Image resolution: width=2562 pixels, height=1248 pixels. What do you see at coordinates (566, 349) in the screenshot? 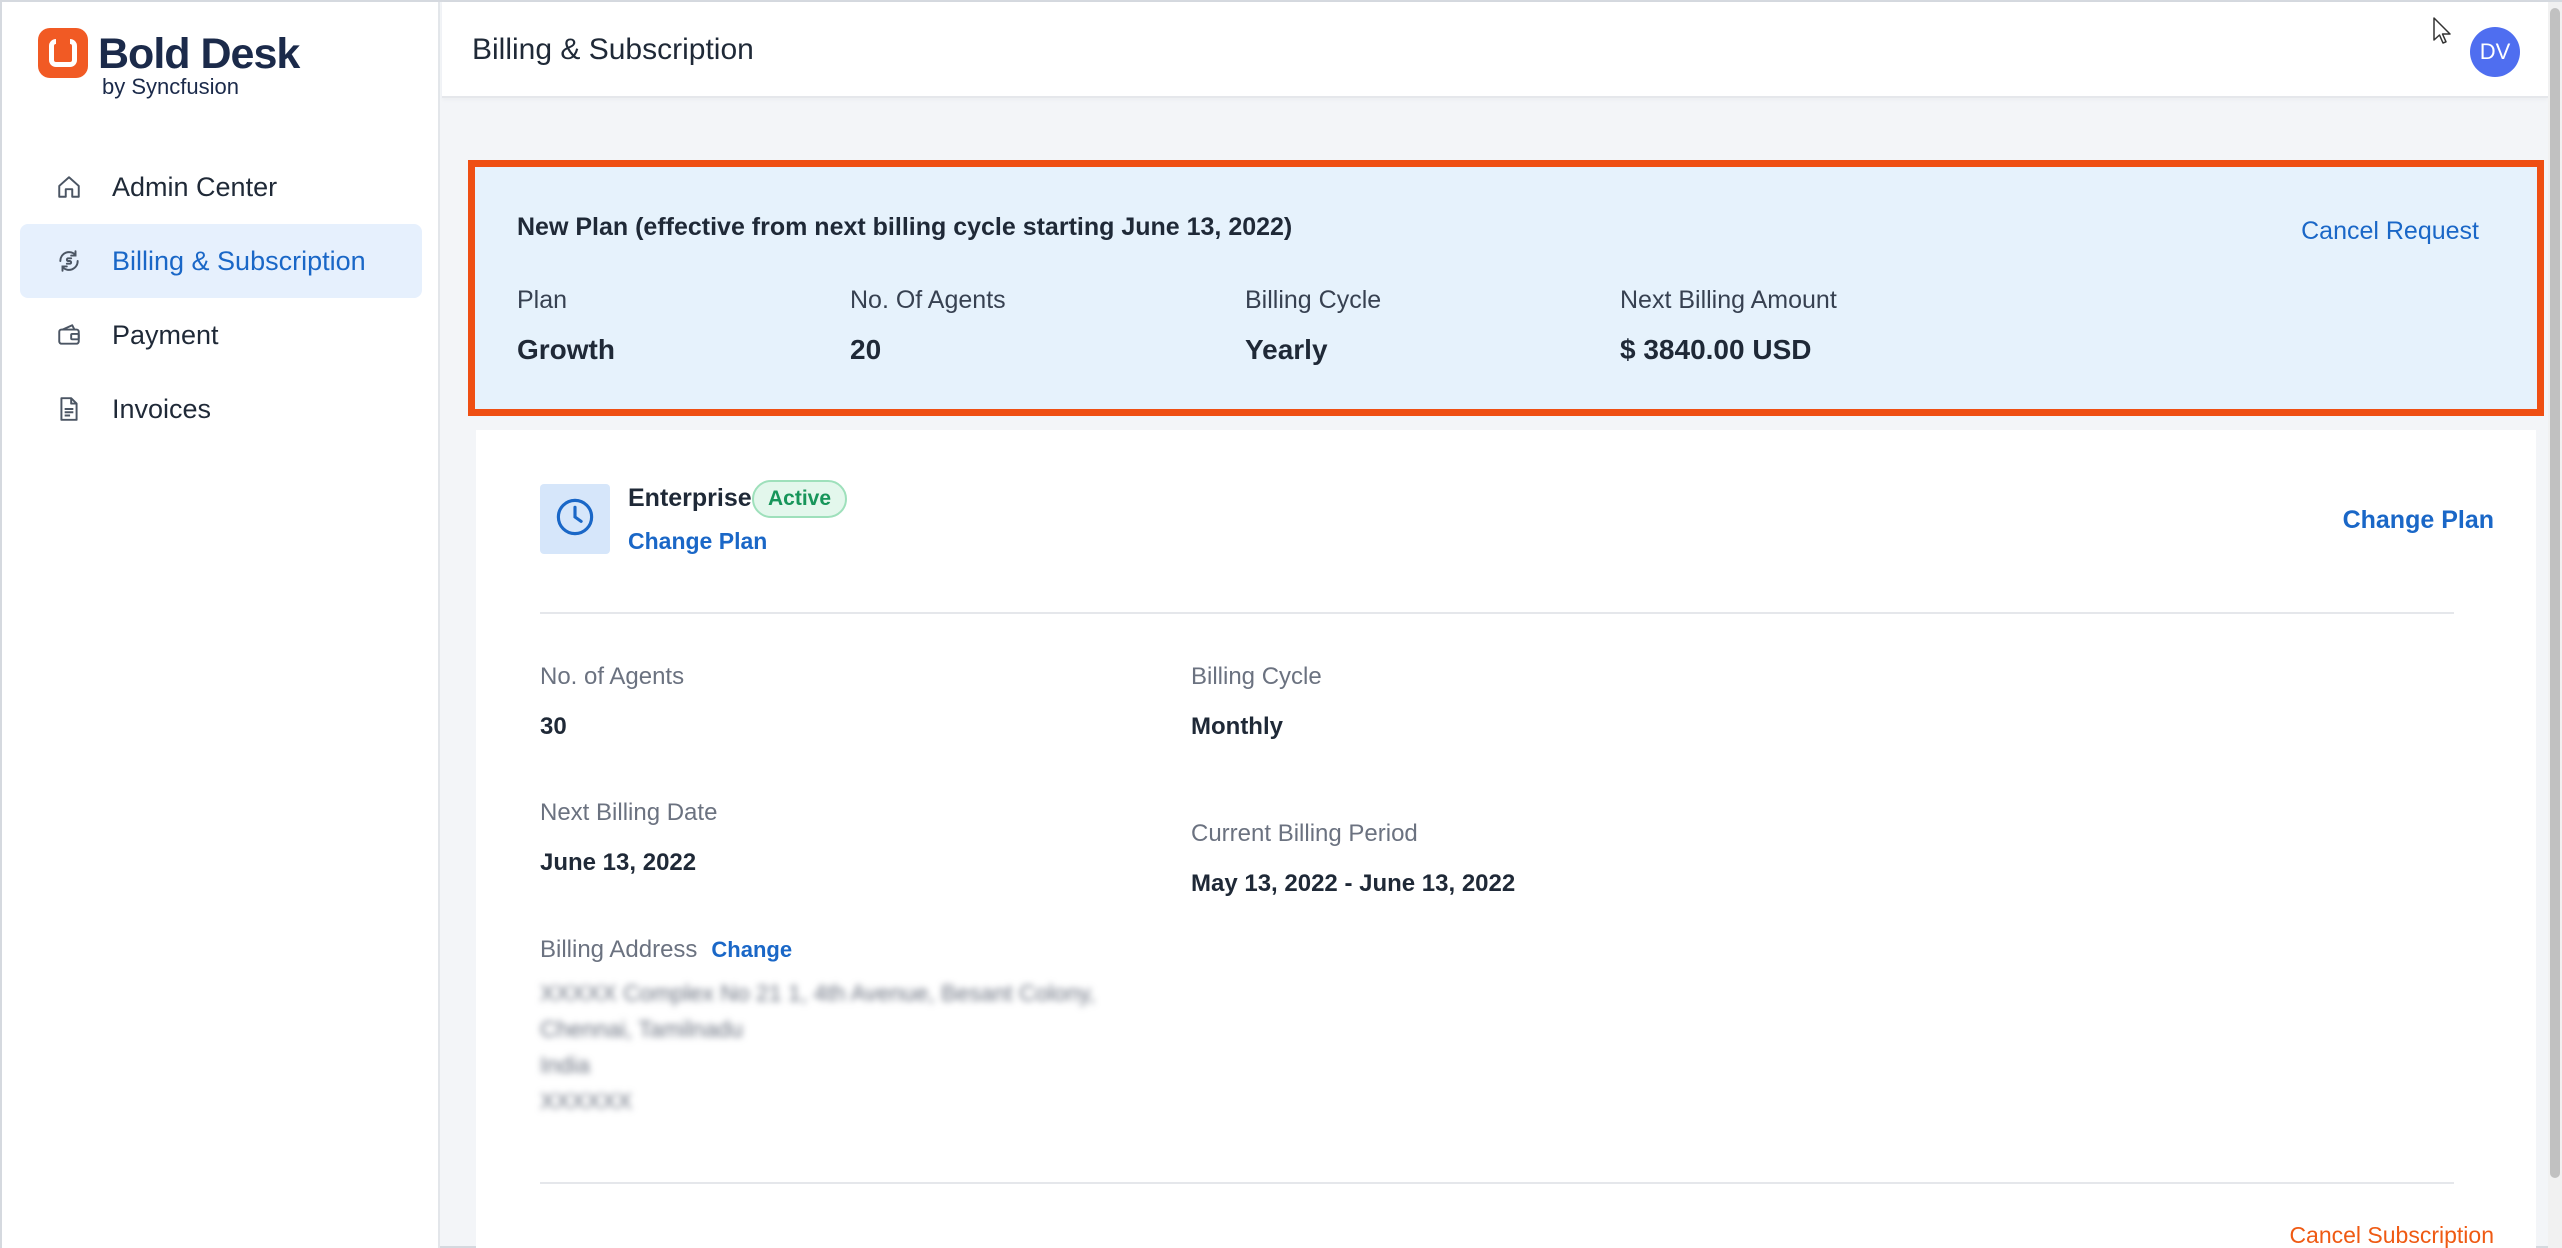
I see `field-value: Growth` at bounding box center [566, 349].